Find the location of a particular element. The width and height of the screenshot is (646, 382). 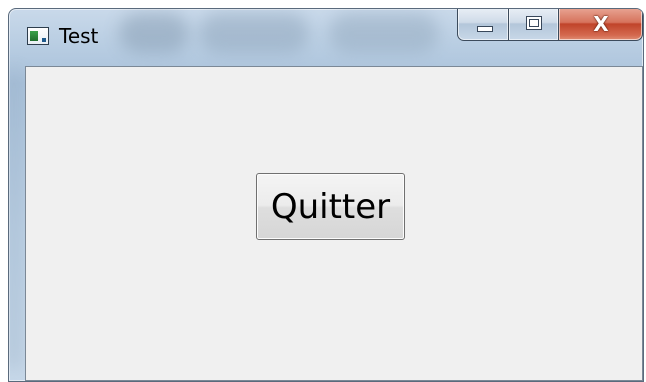

caption-buttons: X is located at coordinates (550, 25).